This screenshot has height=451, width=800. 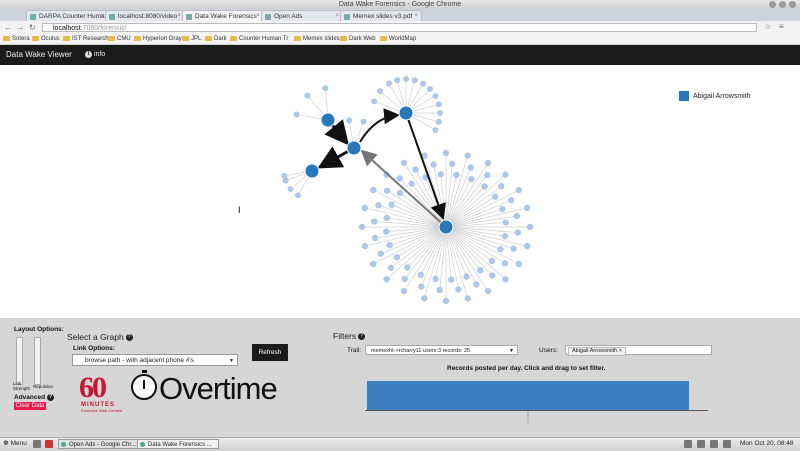 What do you see at coordinates (638, 350) in the screenshot?
I see `users-input: Abigail Arrowsmith ×` at bounding box center [638, 350].